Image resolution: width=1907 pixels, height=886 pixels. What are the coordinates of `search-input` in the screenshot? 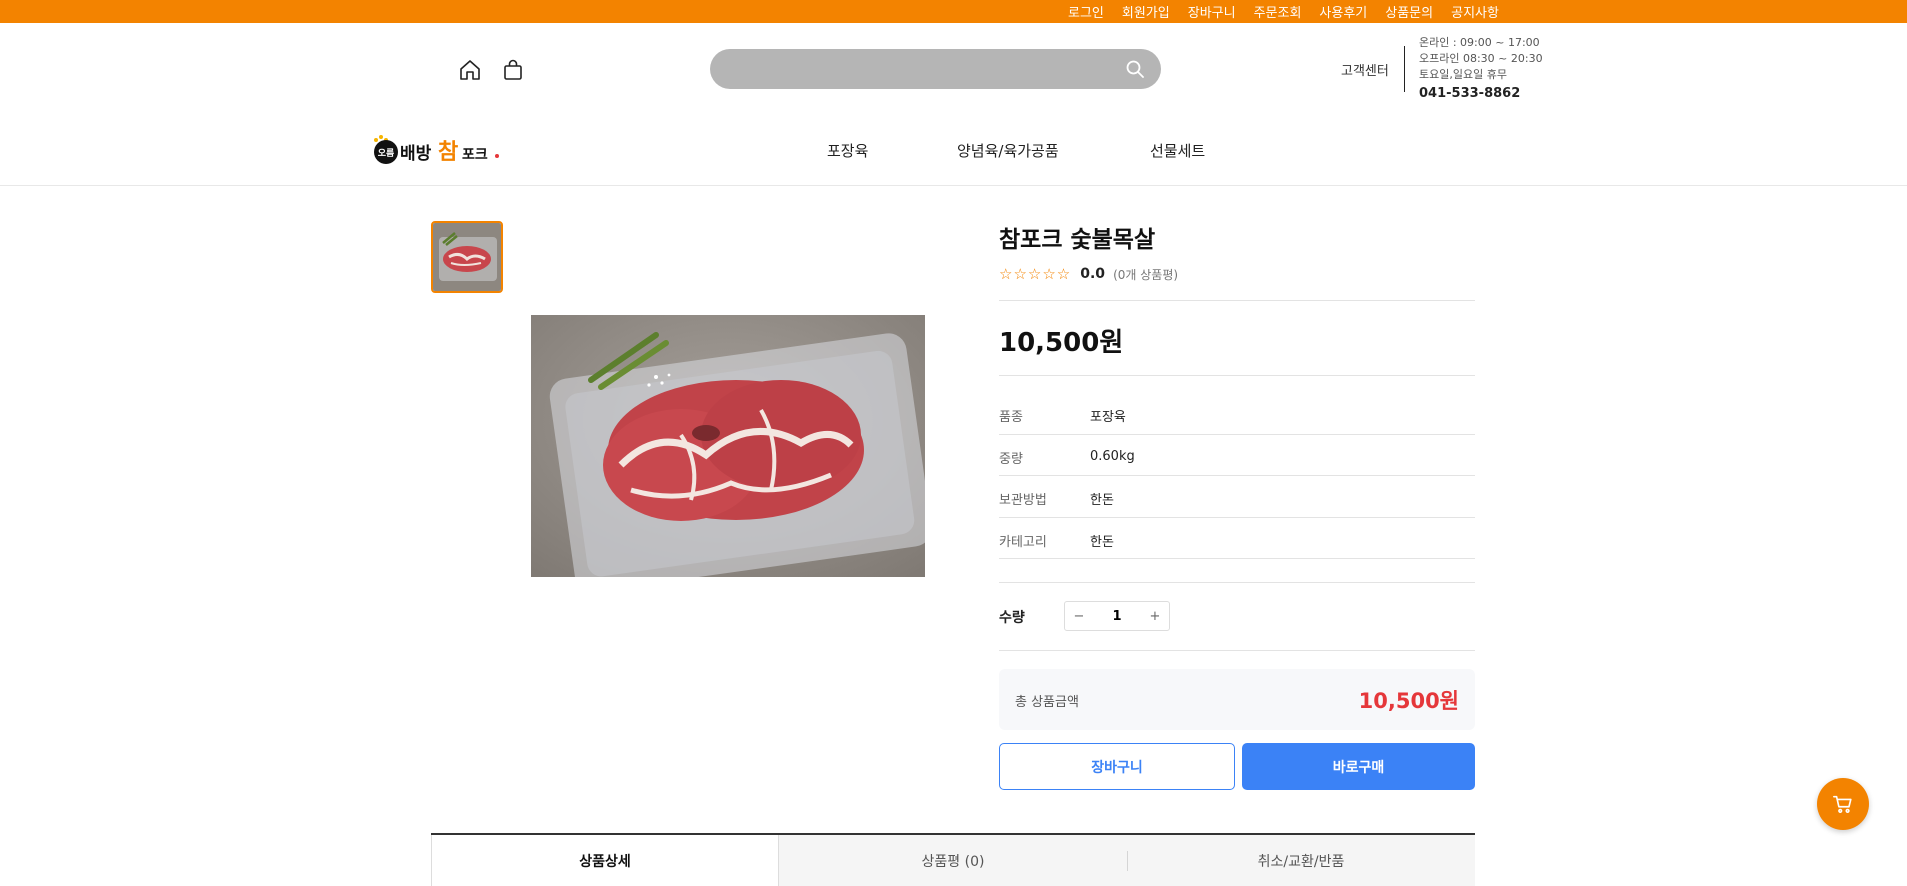 It's located at (920, 69).